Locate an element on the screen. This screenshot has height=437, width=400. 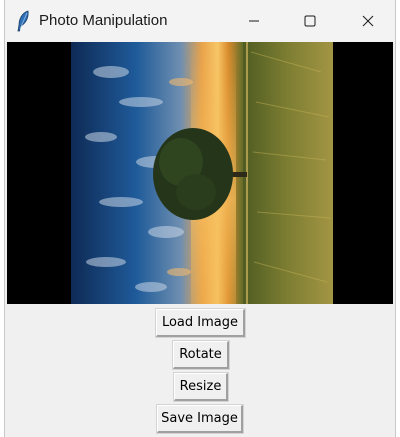
minimize-button is located at coordinates (254, 21).